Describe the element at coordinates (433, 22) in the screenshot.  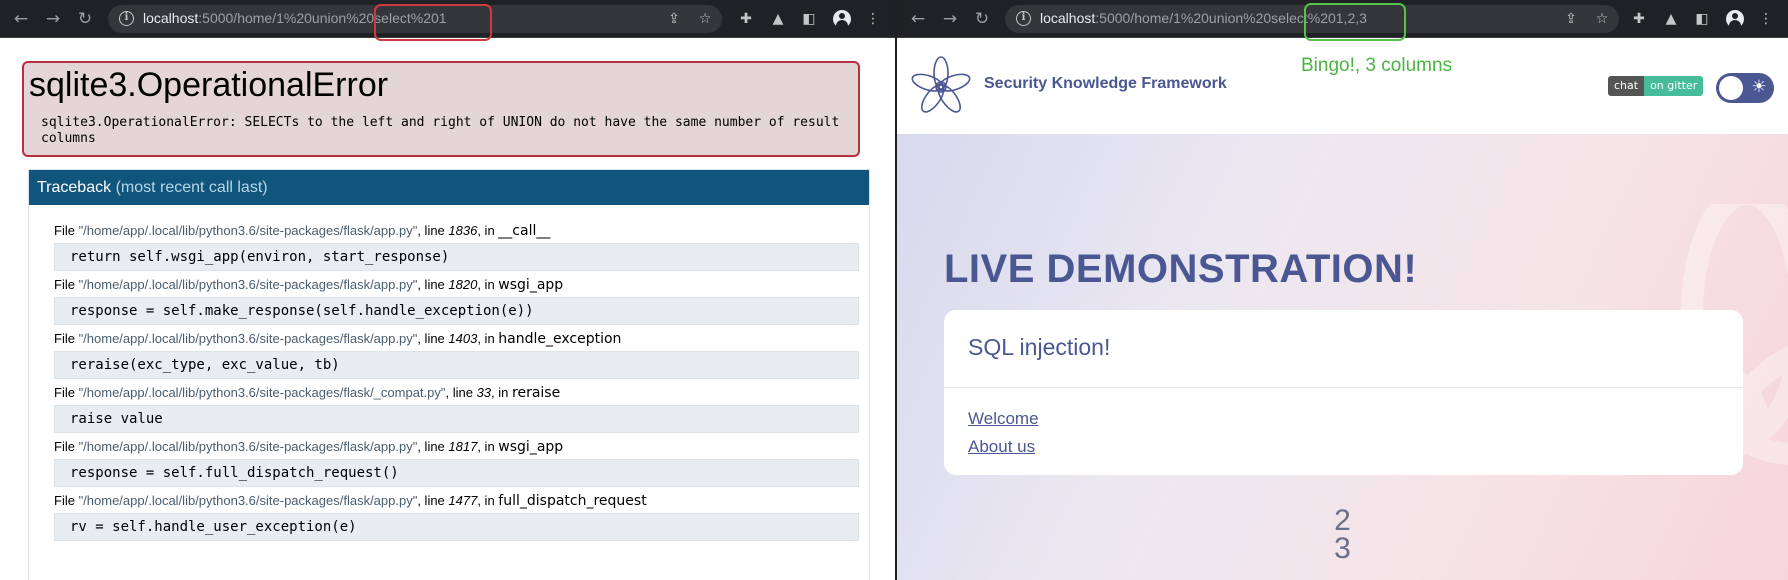
I see `red-highlight-box` at that location.